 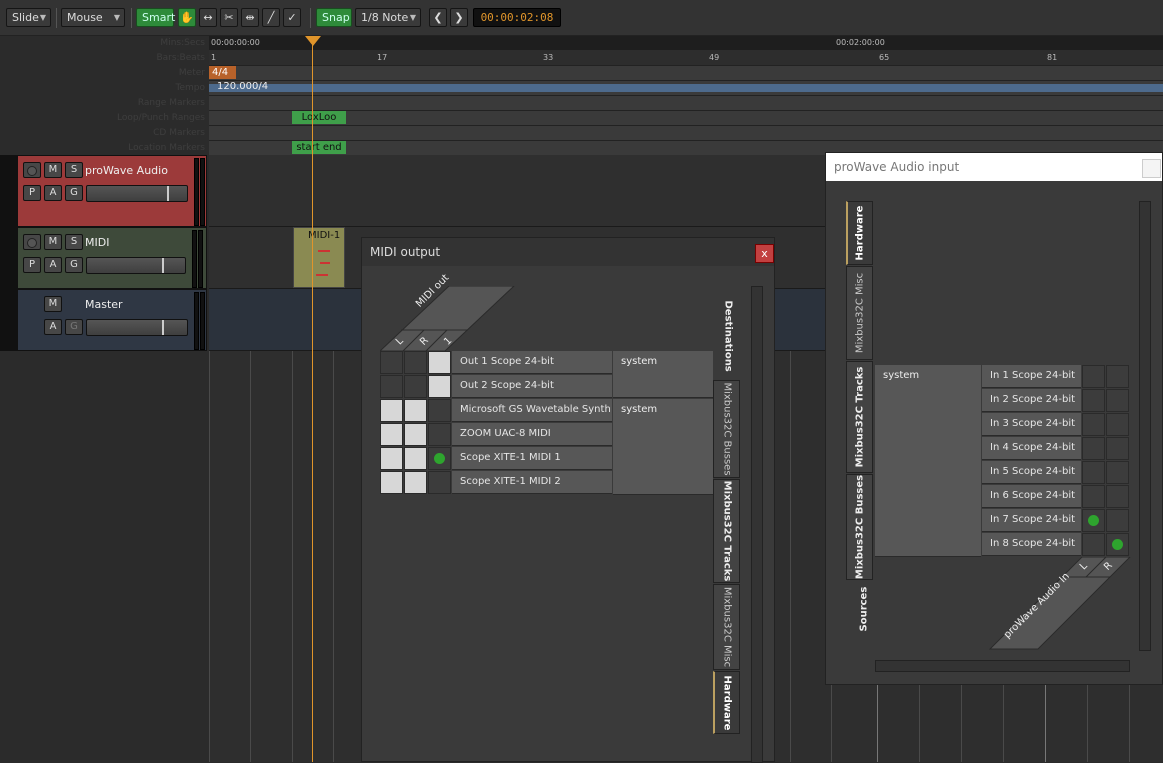 What do you see at coordinates (313, 41) in the screenshot?
I see `playhead-marker-icon` at bounding box center [313, 41].